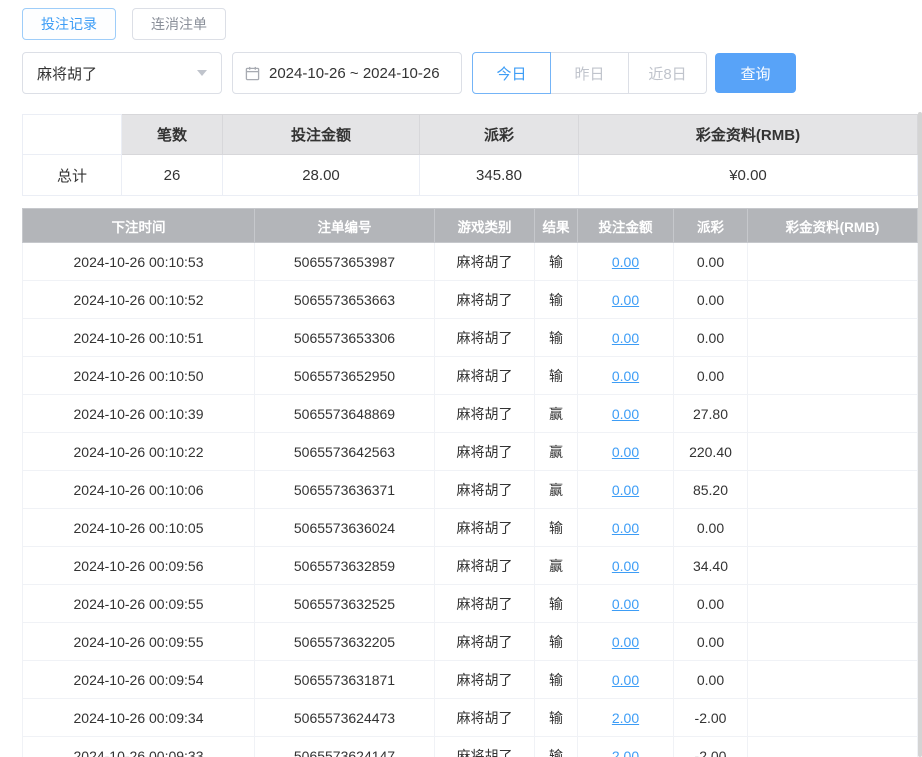 This screenshot has height=757, width=922. I want to click on header-game-type: 游戏类别, so click(484, 225).